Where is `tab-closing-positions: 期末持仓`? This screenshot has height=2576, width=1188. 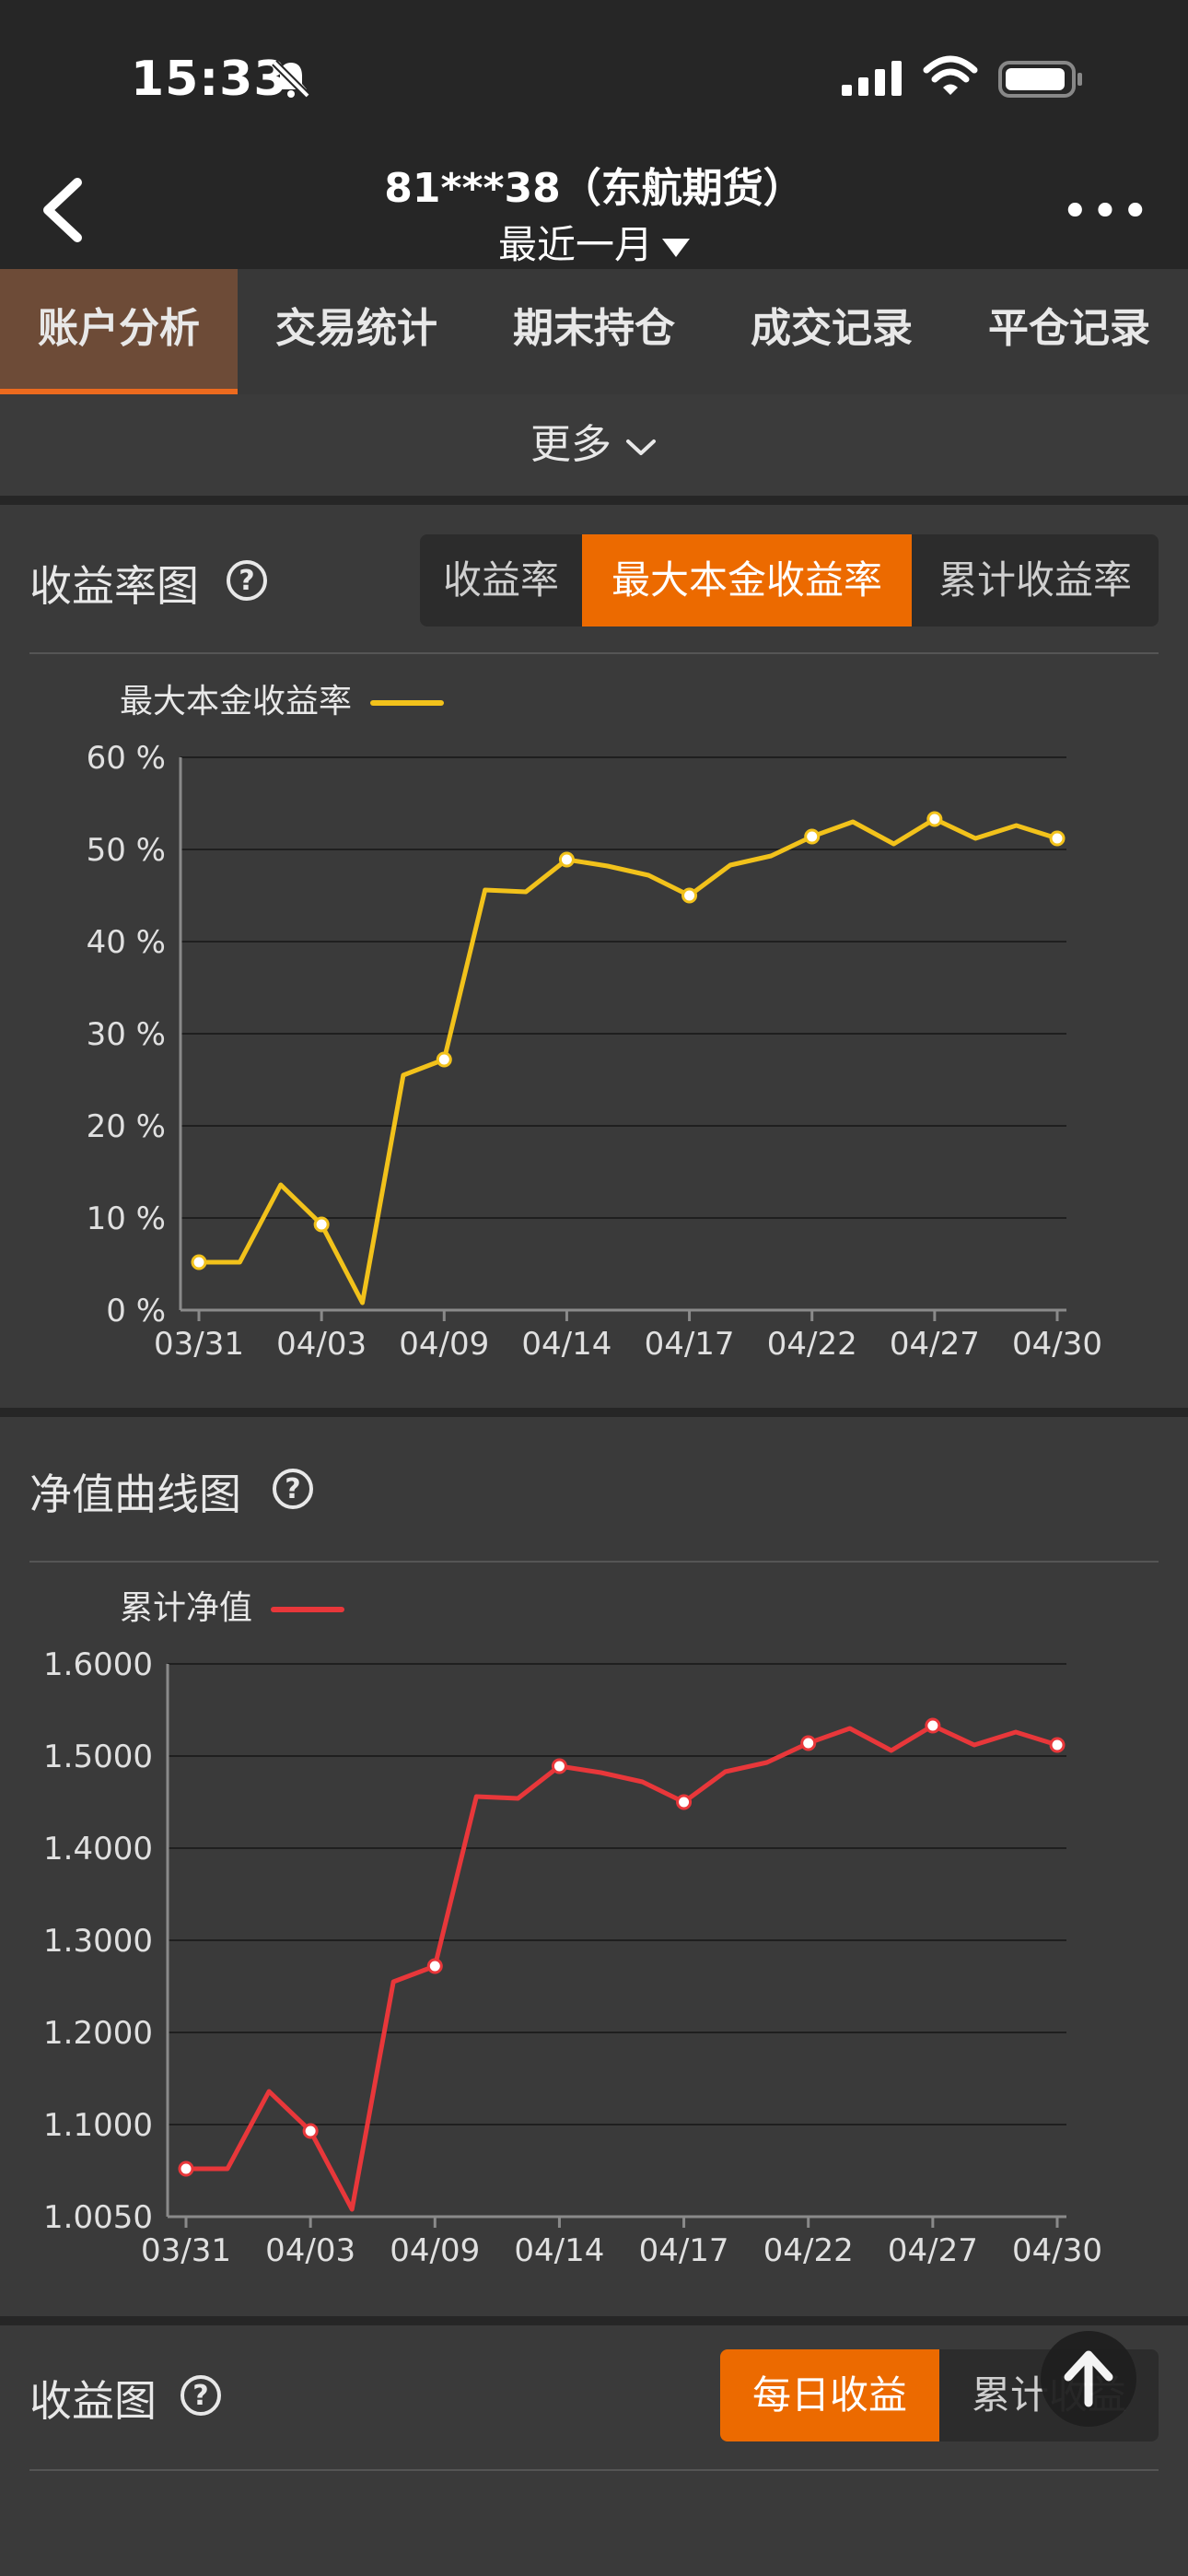 tab-closing-positions: 期末持仓 is located at coordinates (594, 331).